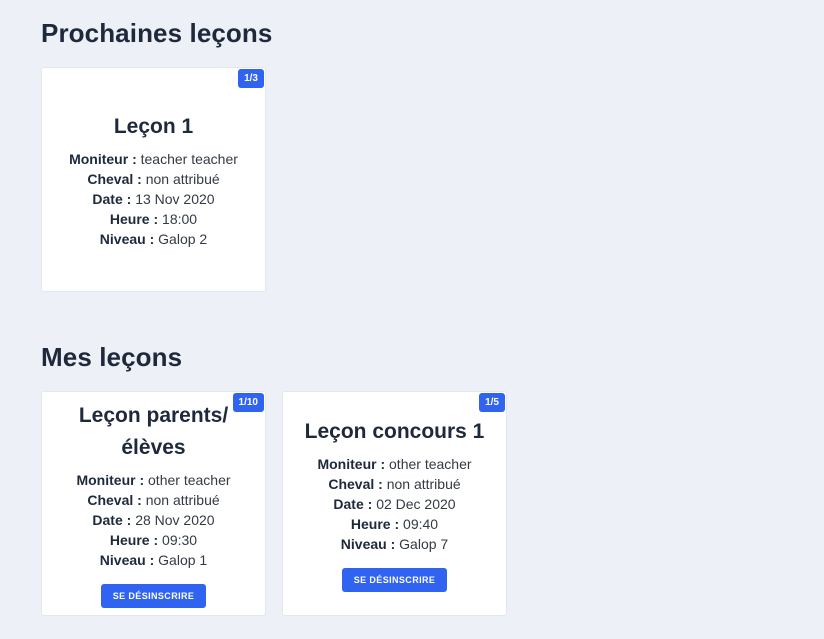 The image size is (824, 639). I want to click on lesson-title: Leçon 1, so click(153, 126).